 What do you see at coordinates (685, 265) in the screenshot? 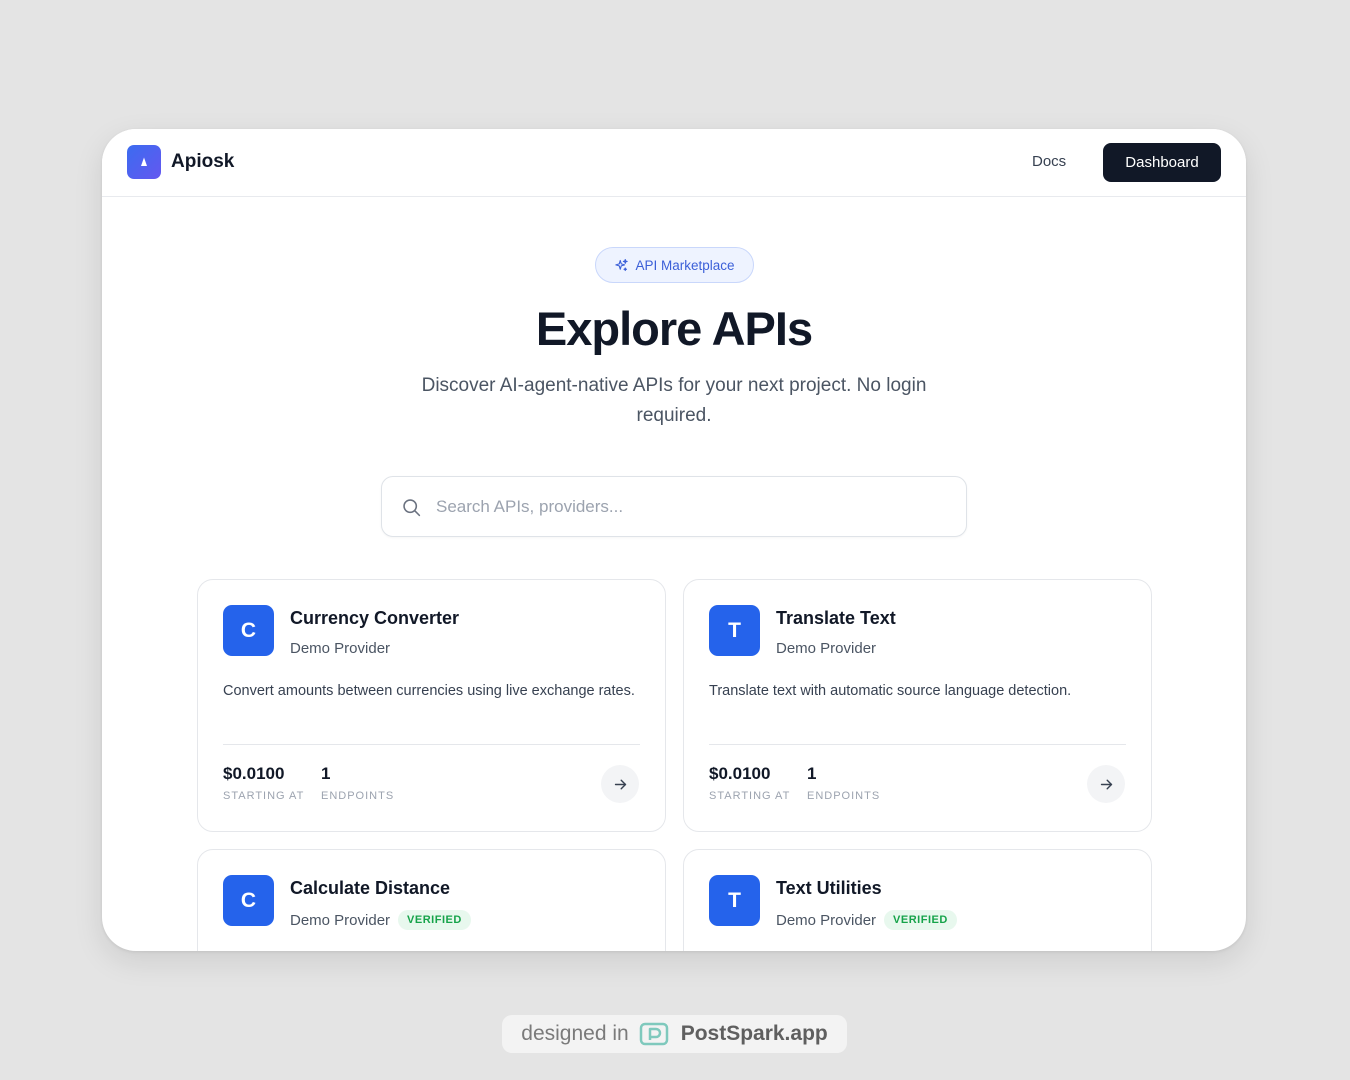
I see `badge-label: API Marketplace` at bounding box center [685, 265].